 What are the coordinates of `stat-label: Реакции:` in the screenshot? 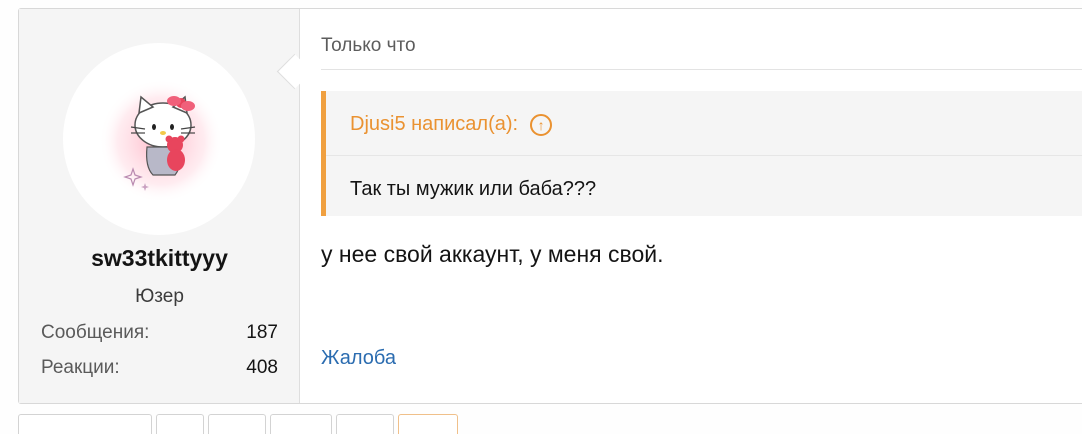 It's located at (80, 367).